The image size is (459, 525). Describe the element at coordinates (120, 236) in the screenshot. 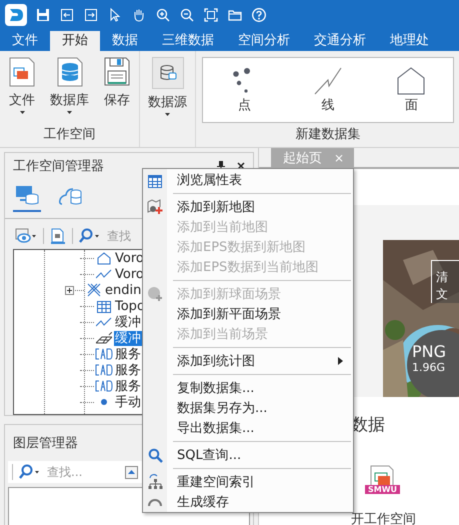

I see `search-field: 查找` at that location.